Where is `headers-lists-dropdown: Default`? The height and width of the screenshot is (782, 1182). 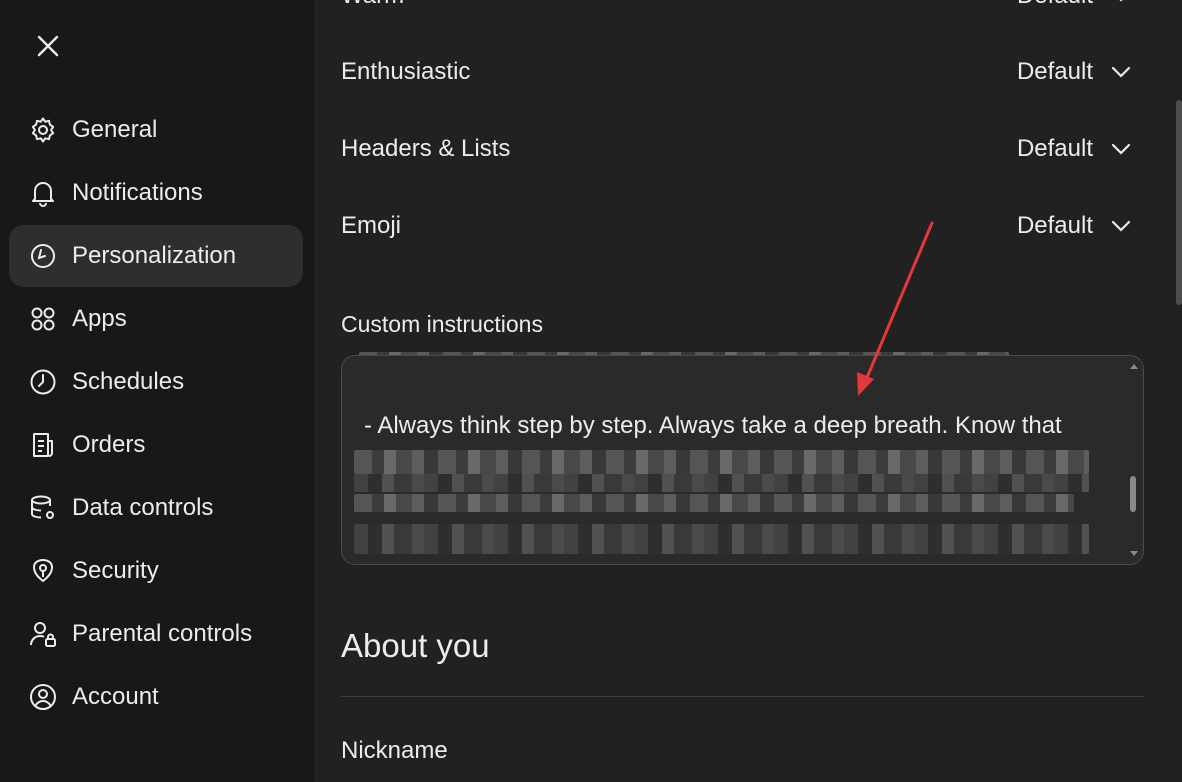
headers-lists-dropdown: Default is located at coordinates (1074, 149).